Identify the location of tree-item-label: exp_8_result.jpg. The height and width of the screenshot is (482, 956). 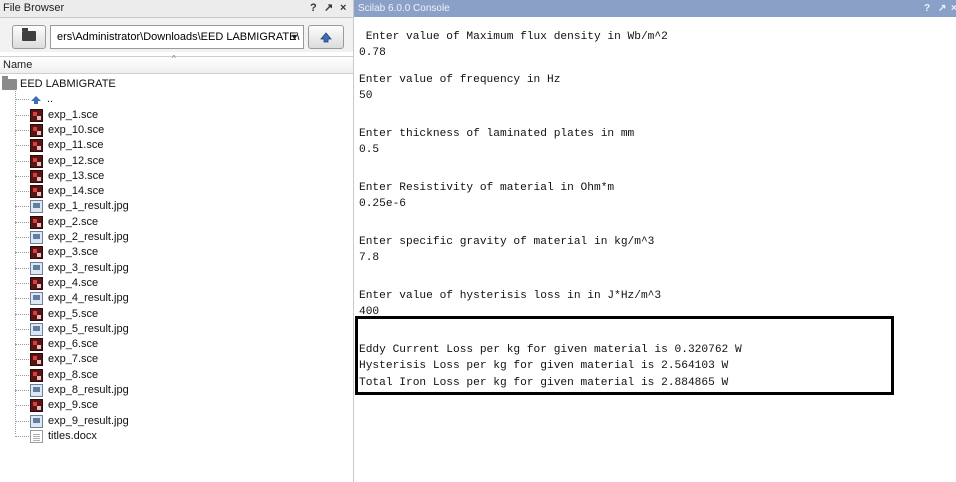
(88, 390).